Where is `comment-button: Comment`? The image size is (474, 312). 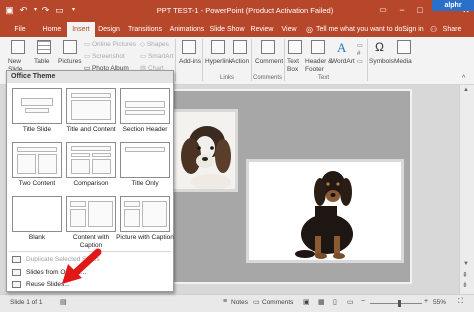
comment-button: Comment is located at coordinates (269, 60).